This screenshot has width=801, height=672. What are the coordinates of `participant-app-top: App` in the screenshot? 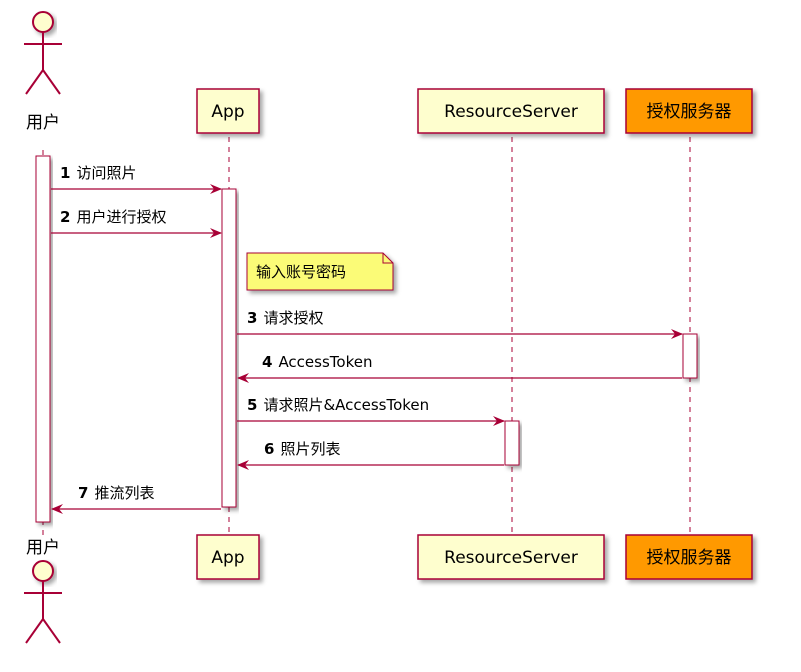 It's located at (228, 111).